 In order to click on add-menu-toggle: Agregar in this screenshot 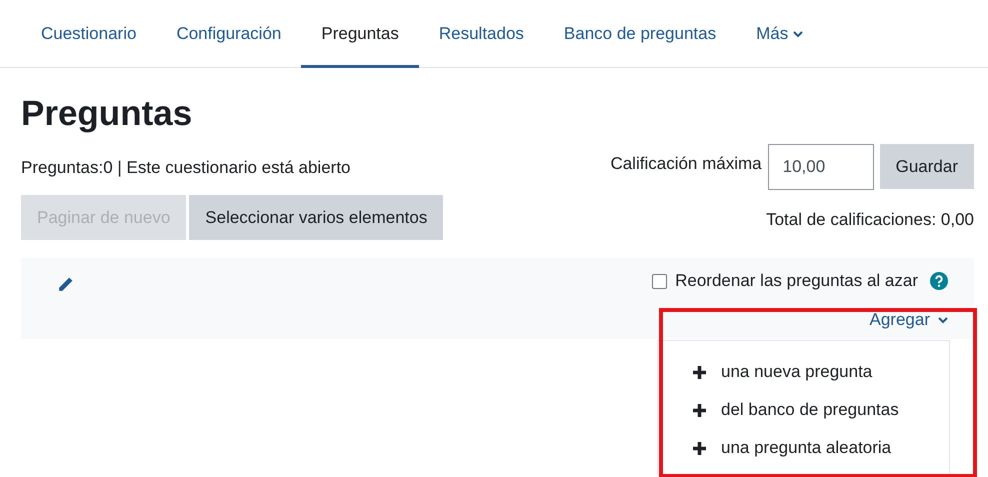, I will do `click(909, 320)`.